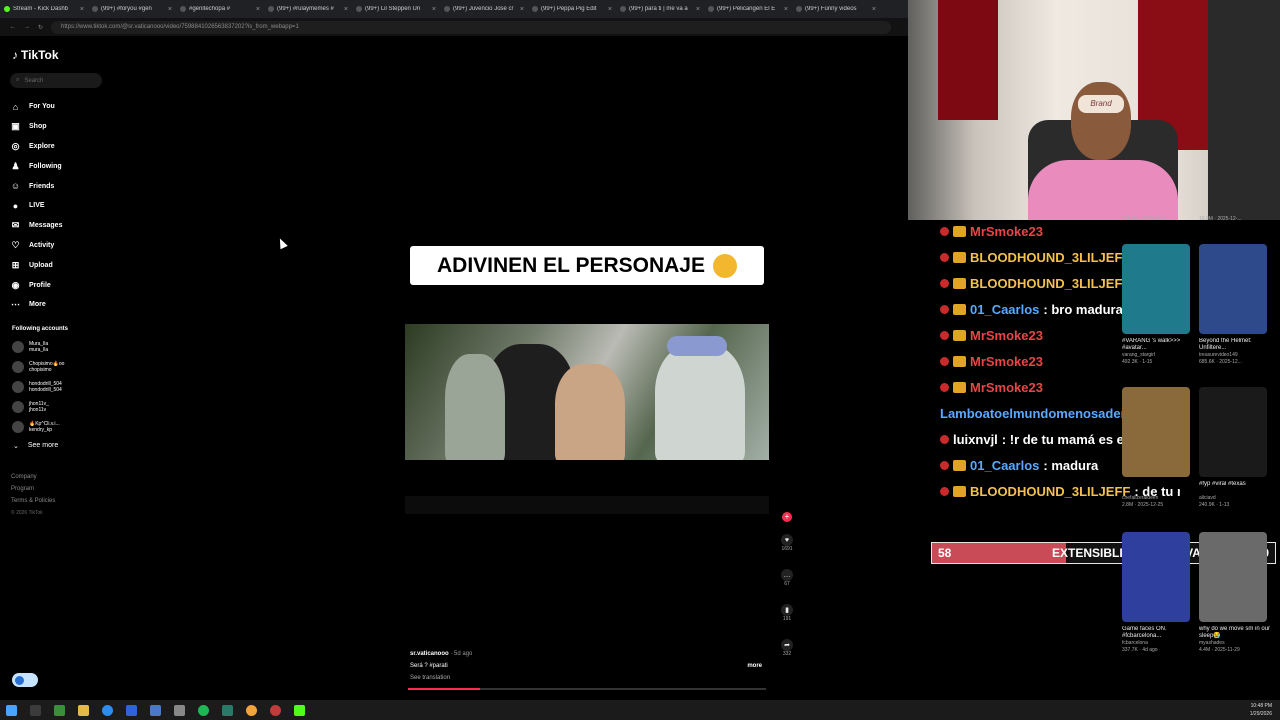  I want to click on sidebar-item-friends: ☺ Friends, so click(65, 186).